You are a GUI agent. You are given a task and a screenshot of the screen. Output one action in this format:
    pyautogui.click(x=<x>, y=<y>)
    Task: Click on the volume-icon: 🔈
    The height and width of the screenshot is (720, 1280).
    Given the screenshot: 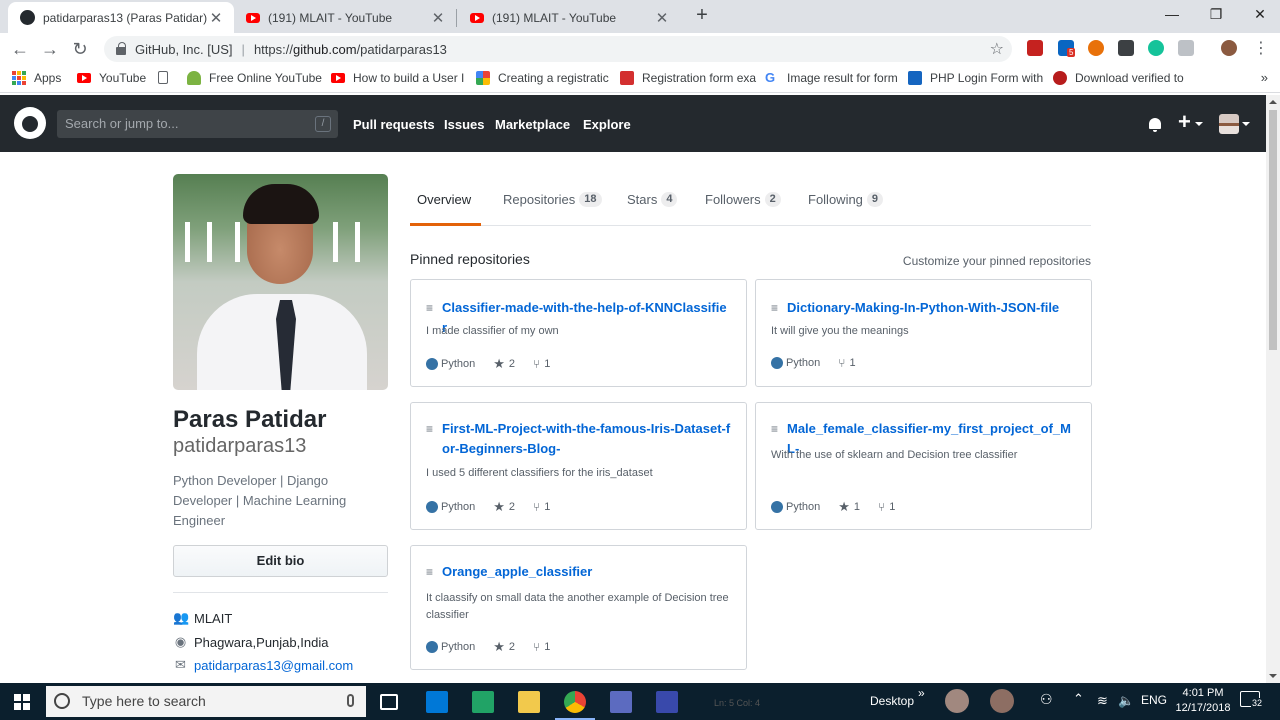 What is the action you would take?
    pyautogui.click(x=1126, y=701)
    